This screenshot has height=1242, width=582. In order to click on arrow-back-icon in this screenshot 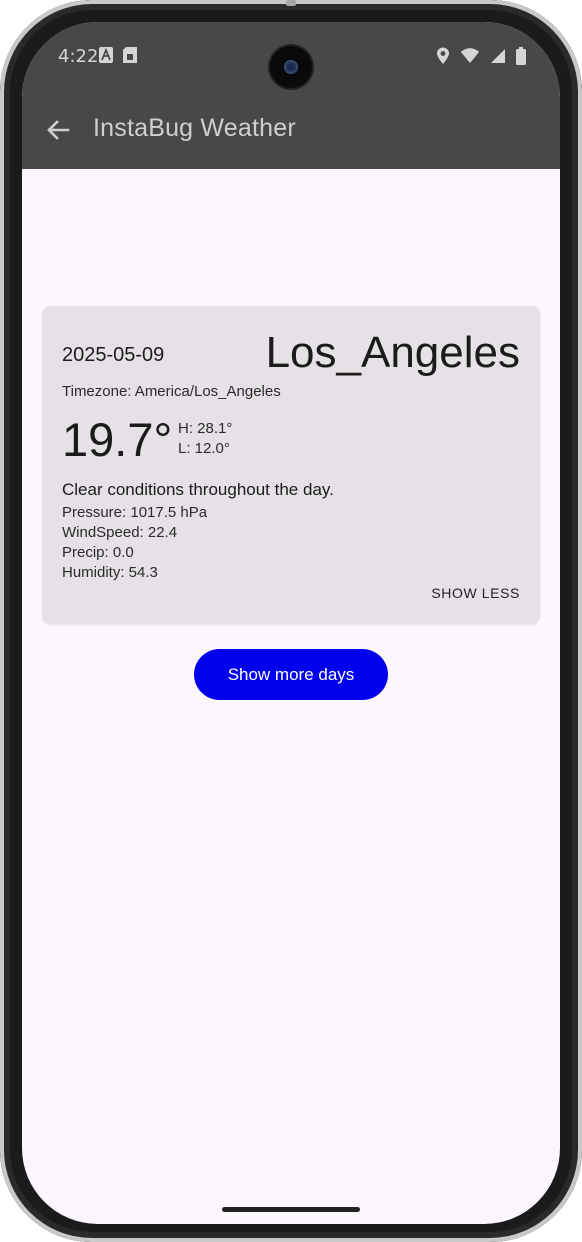, I will do `click(58, 130)`.